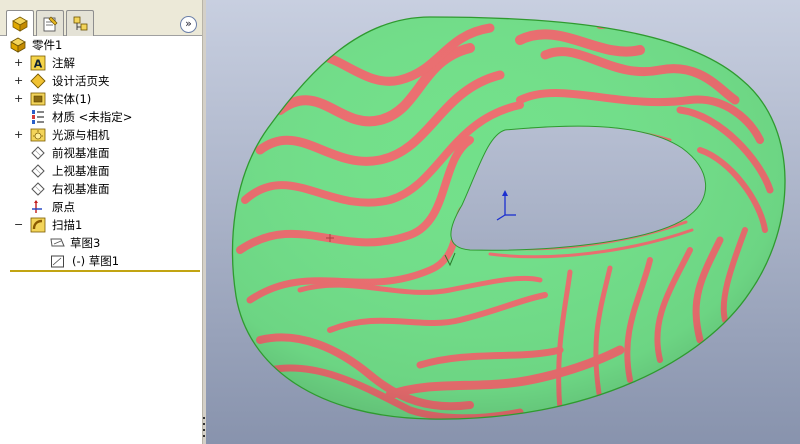  I want to click on sweep-feature-icon, so click(38, 225).